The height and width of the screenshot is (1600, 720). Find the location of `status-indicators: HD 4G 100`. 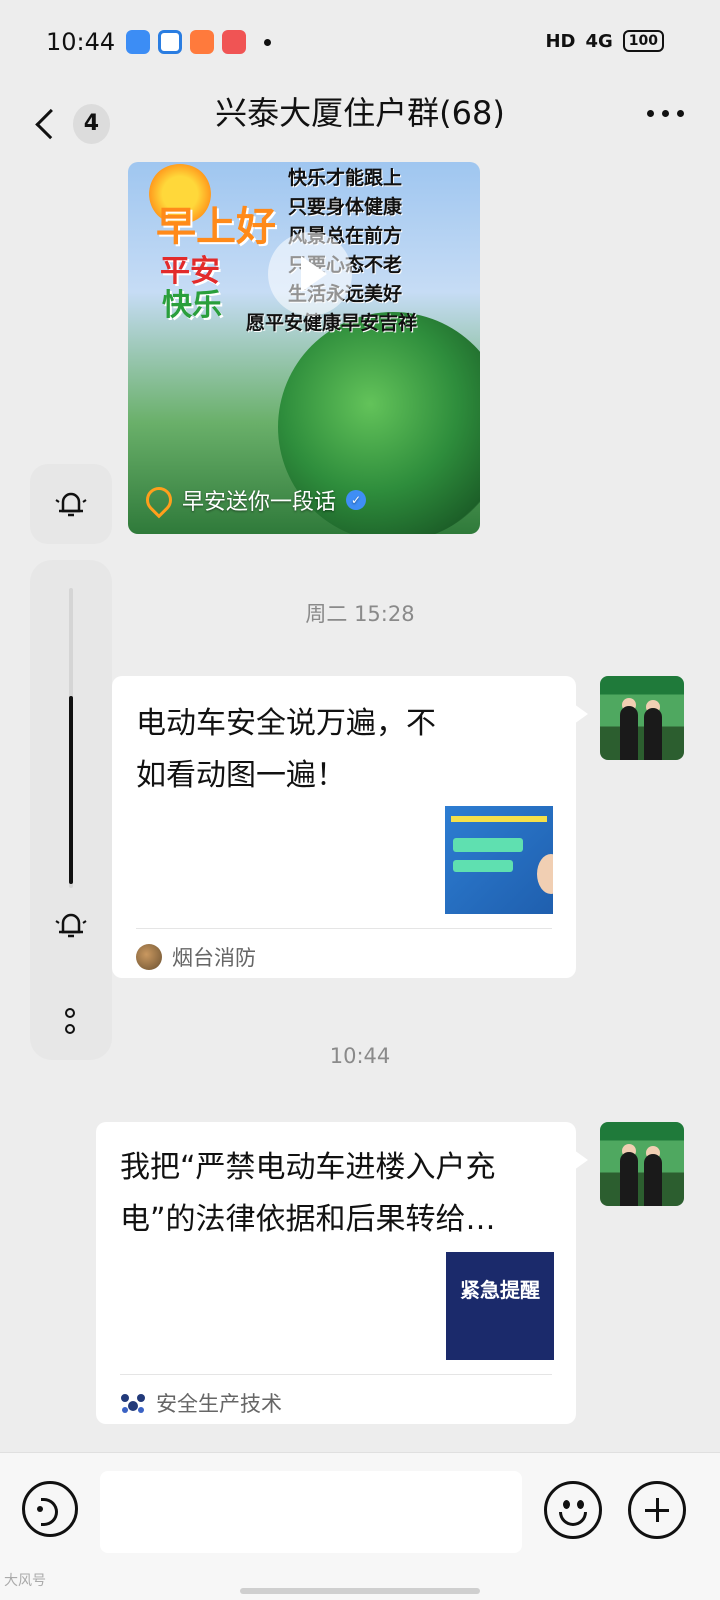

status-indicators: HD 4G 100 is located at coordinates (604, 41).